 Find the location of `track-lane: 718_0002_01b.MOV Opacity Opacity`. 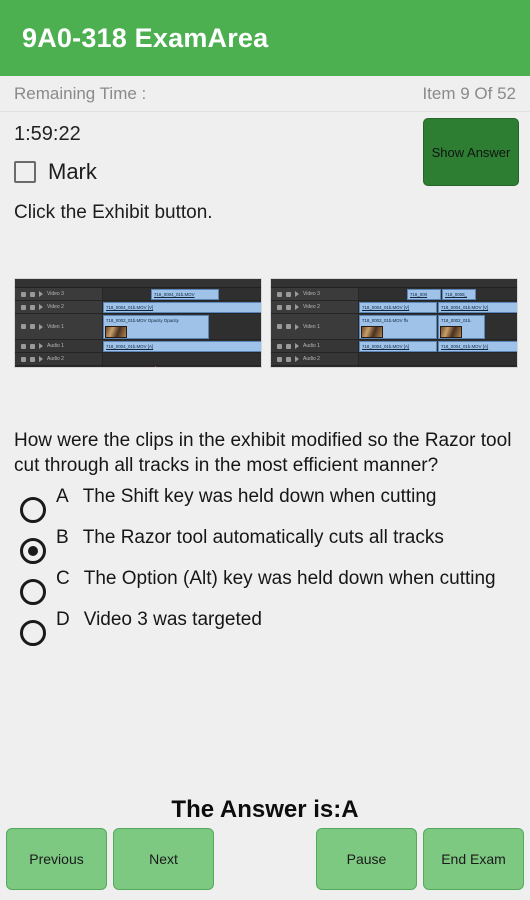

track-lane: 718_0002_01b.MOV Opacity Opacity is located at coordinates (182, 326).